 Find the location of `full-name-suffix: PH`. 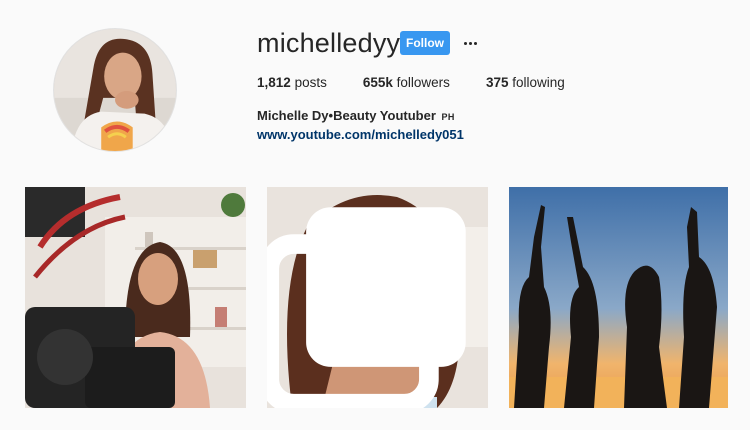

full-name-suffix: PH is located at coordinates (448, 117).